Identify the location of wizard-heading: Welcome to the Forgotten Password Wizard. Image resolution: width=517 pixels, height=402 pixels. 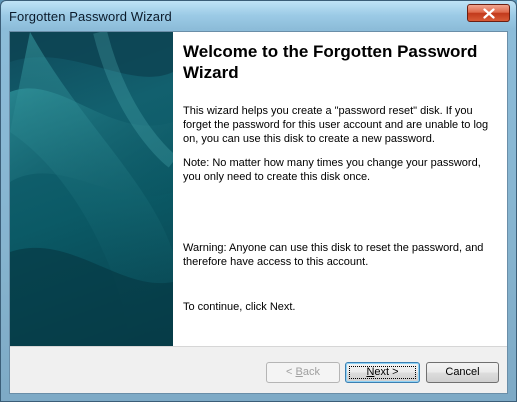
(330, 62).